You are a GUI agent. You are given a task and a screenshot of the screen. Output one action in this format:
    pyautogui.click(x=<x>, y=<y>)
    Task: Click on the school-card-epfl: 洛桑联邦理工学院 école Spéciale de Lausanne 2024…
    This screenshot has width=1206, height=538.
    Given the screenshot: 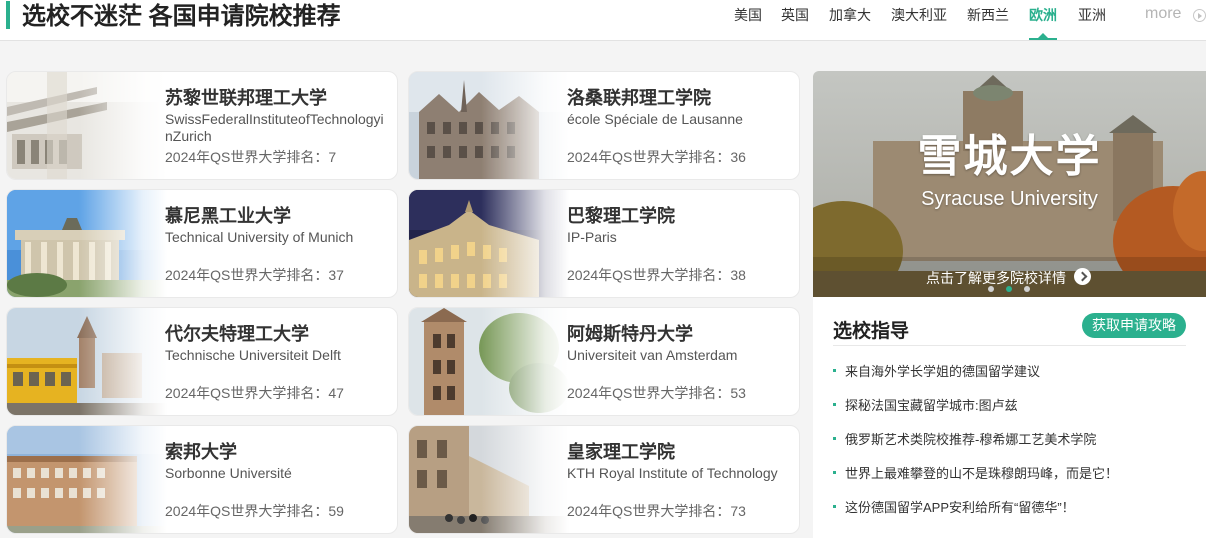 What is the action you would take?
    pyautogui.click(x=604, y=125)
    